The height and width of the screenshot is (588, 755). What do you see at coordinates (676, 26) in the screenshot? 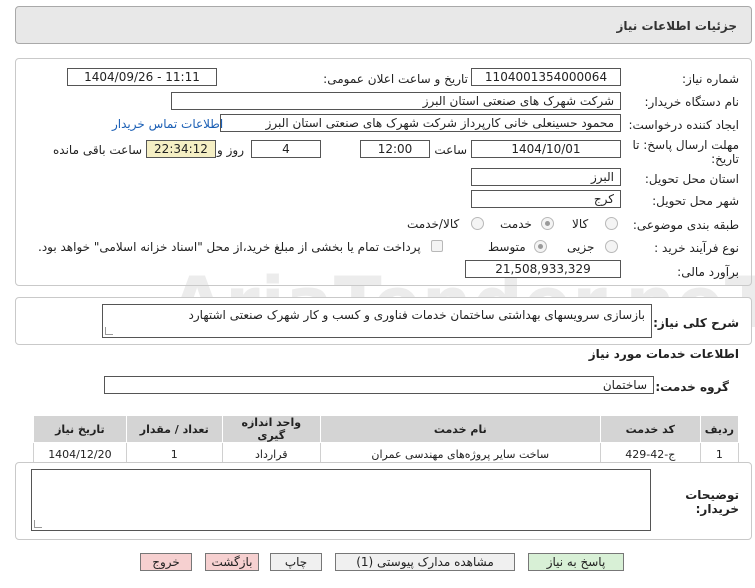
I see `page-title: جزئیات اطلاعات نیاز` at bounding box center [676, 26].